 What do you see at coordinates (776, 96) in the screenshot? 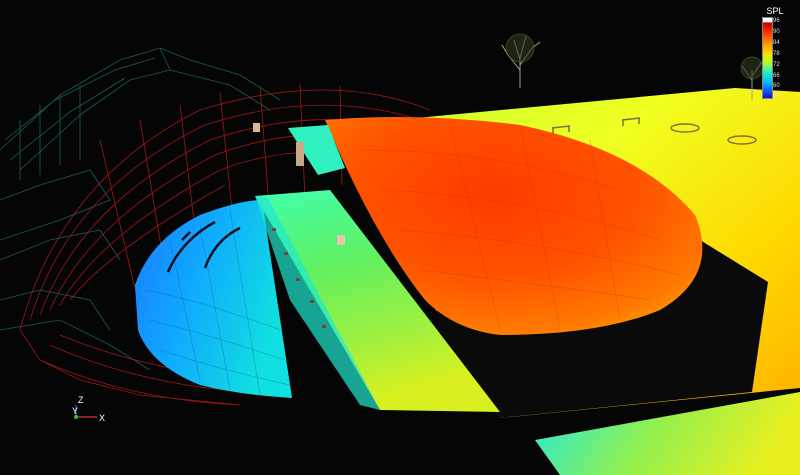
I see `legend-tick: 54` at bounding box center [776, 96].